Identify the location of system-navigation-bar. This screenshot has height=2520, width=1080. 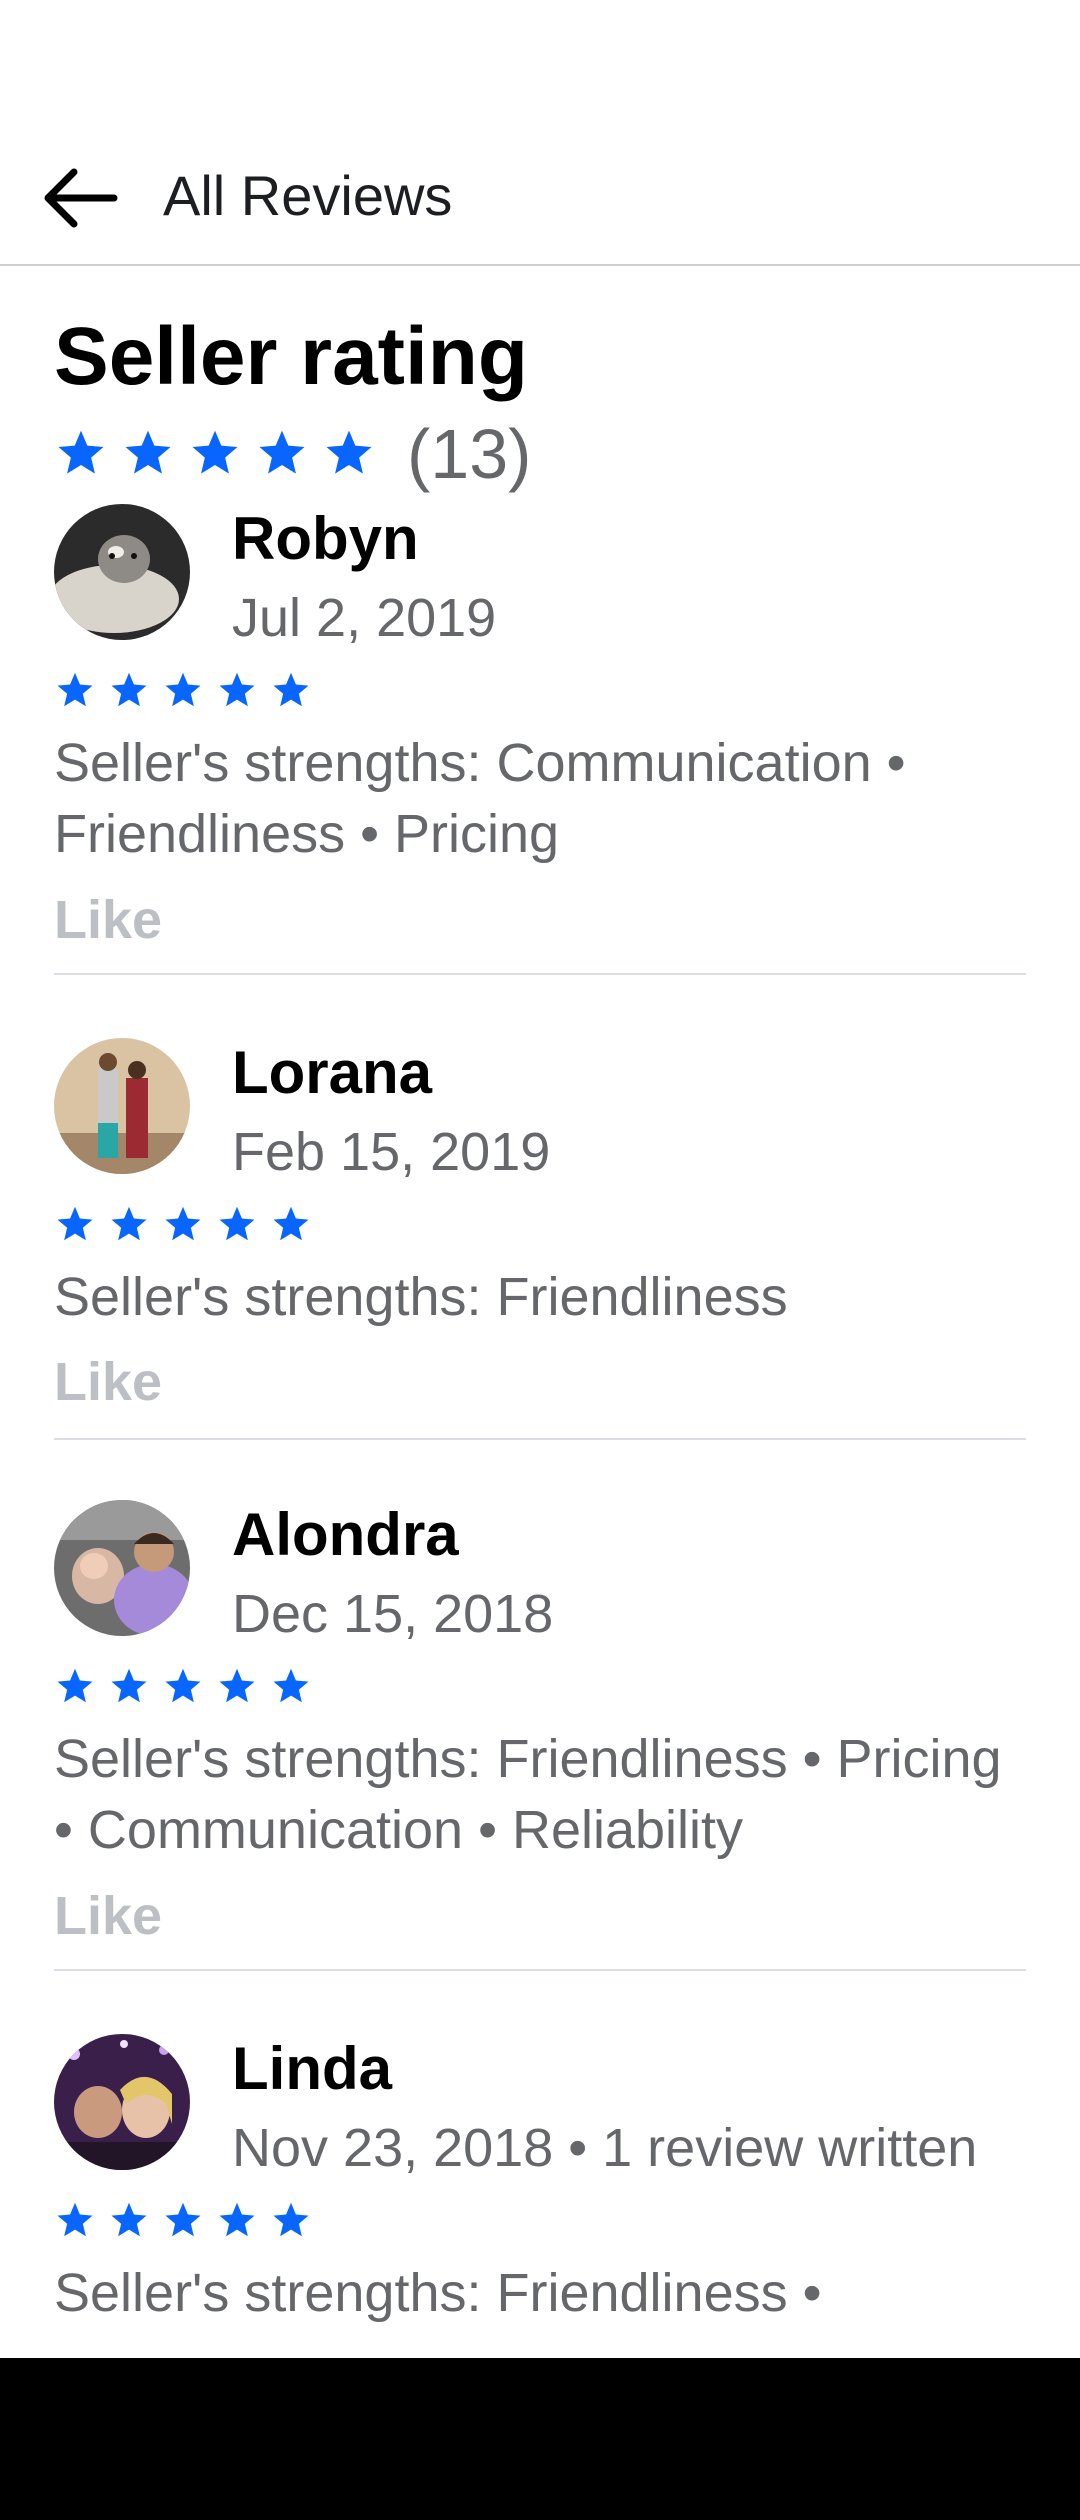
(540, 2439).